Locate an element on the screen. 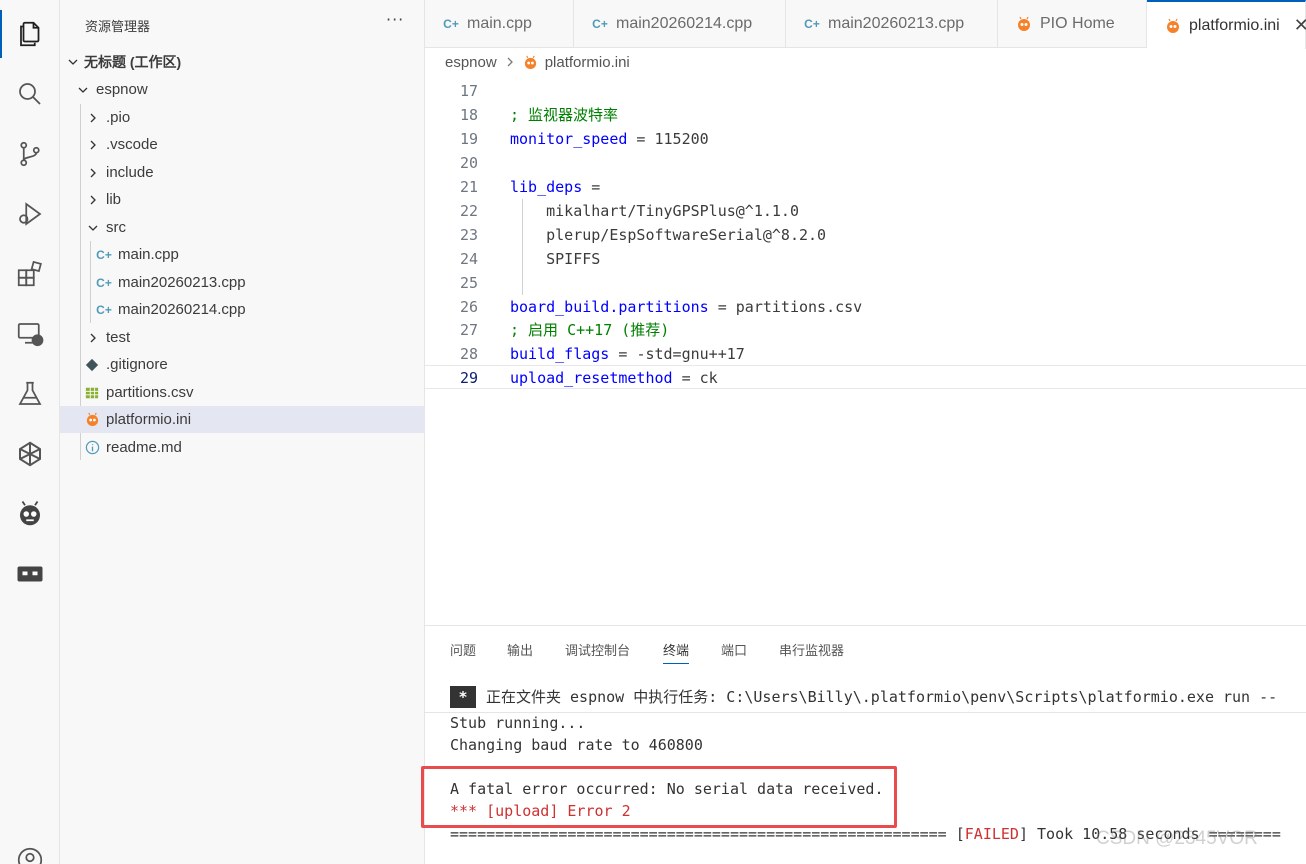 This screenshot has width=1306, height=864. breadcrumb: espnow platformio.ini is located at coordinates (865, 62).